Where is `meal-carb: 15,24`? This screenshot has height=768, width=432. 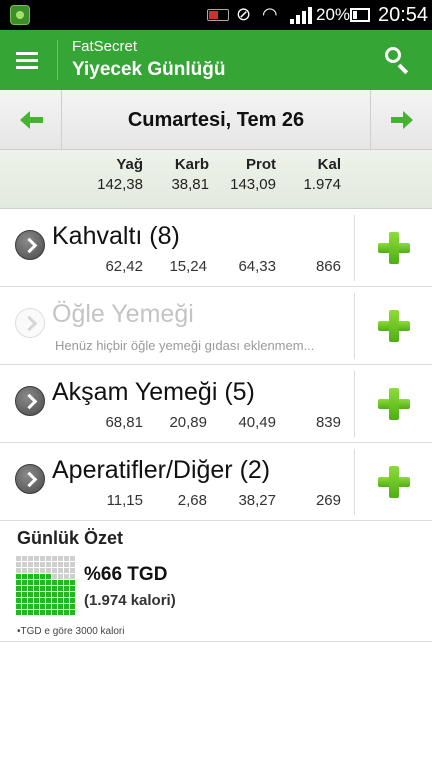
meal-carb: 15,24 is located at coordinates (188, 266).